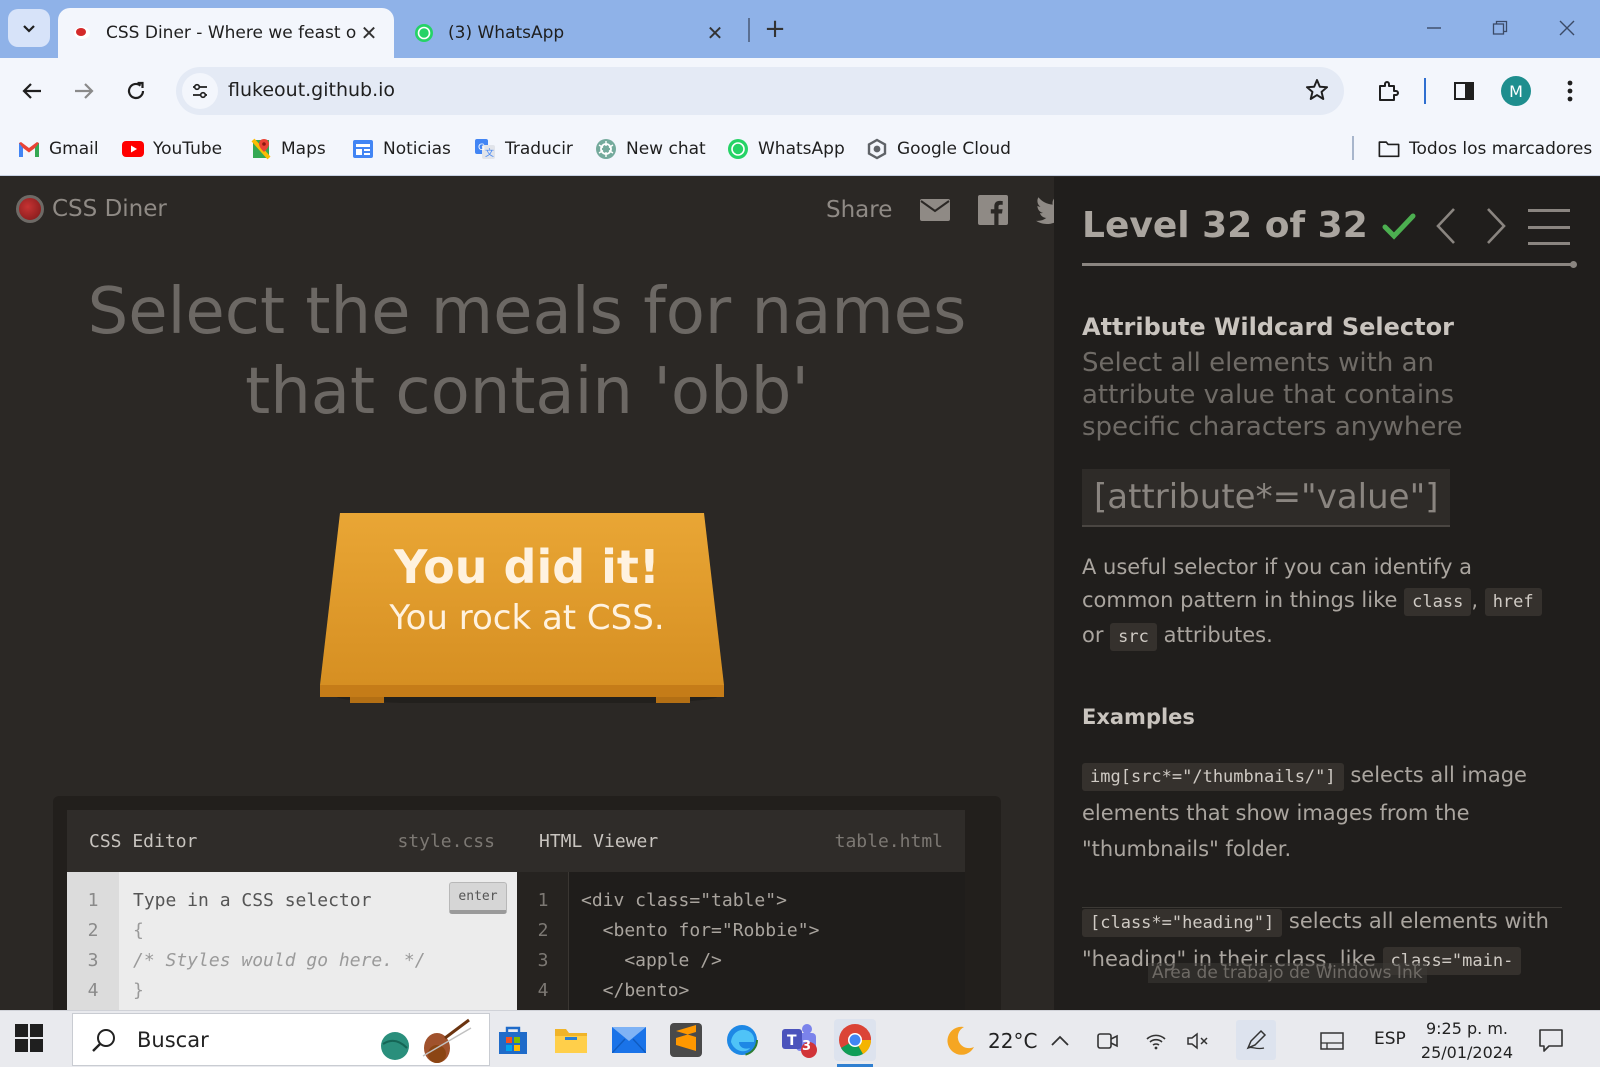  I want to click on tab-separator, so click(749, 30).